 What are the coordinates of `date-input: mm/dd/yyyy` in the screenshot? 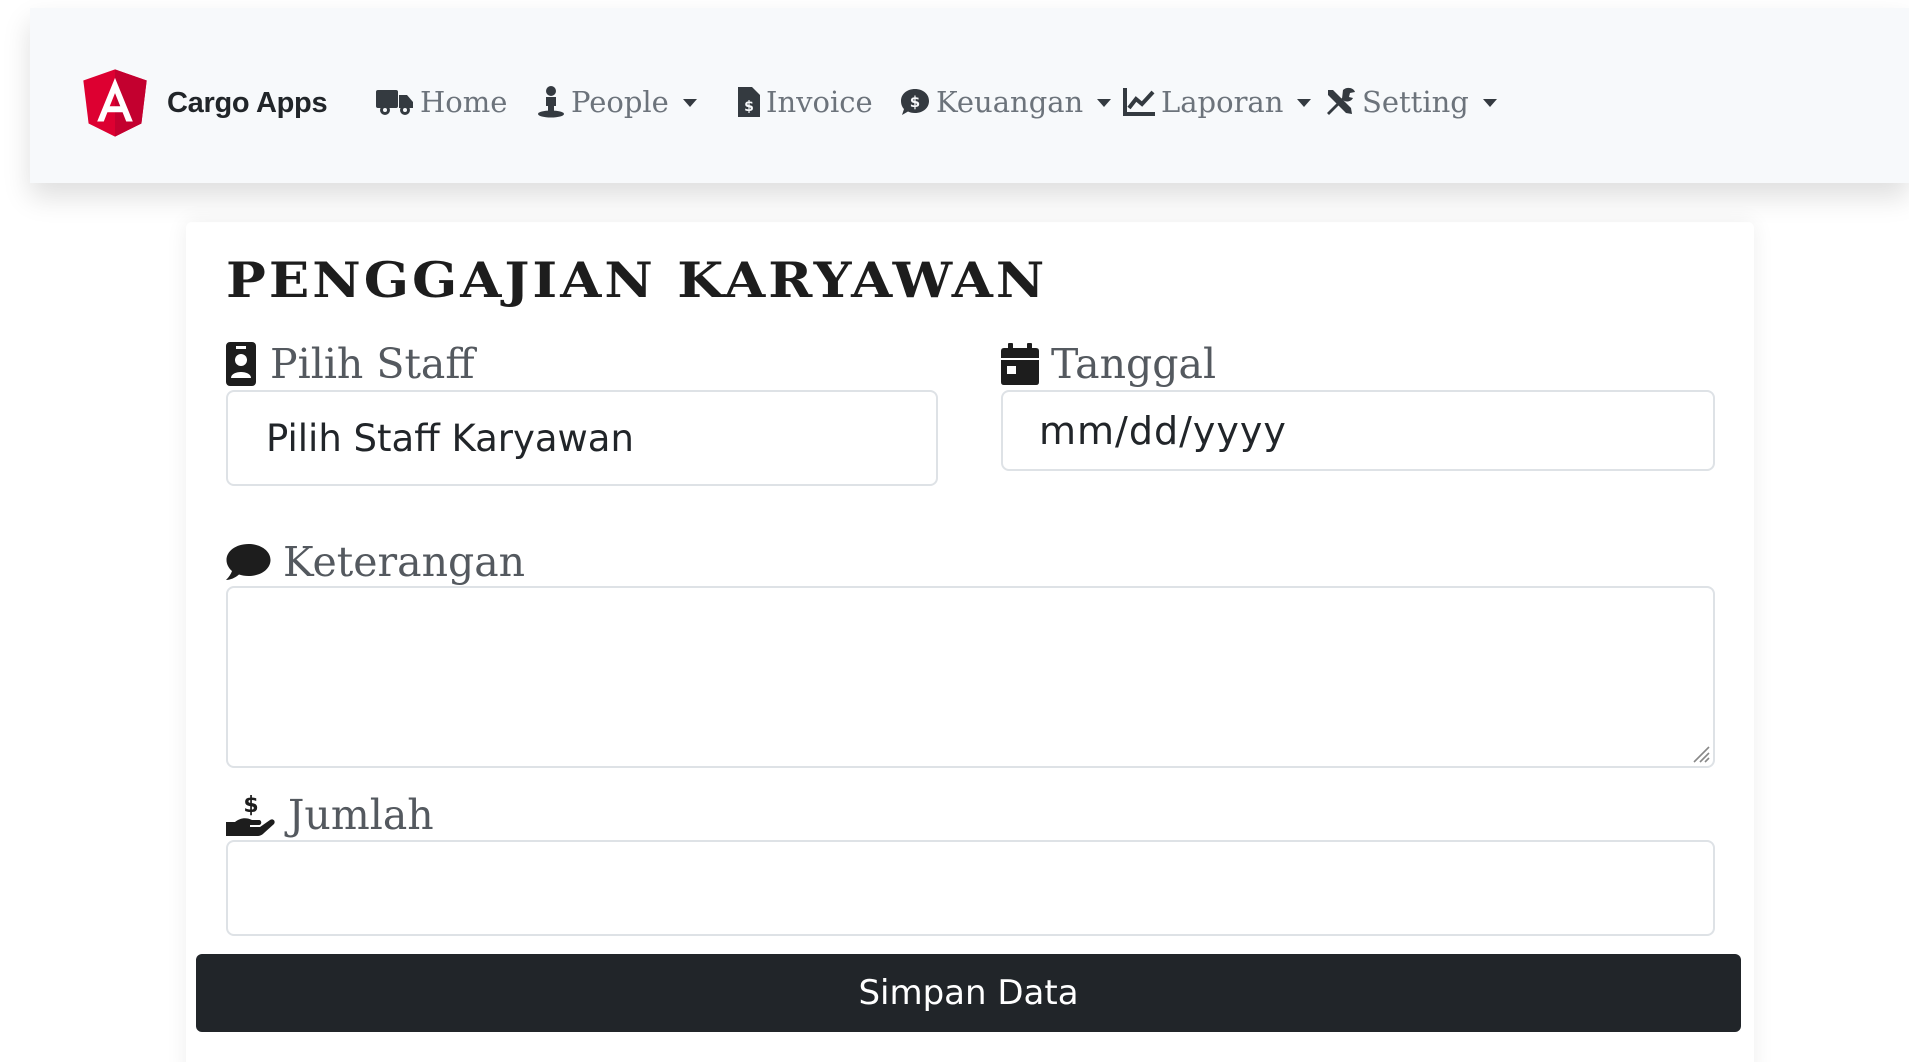 It's located at (1358, 430).